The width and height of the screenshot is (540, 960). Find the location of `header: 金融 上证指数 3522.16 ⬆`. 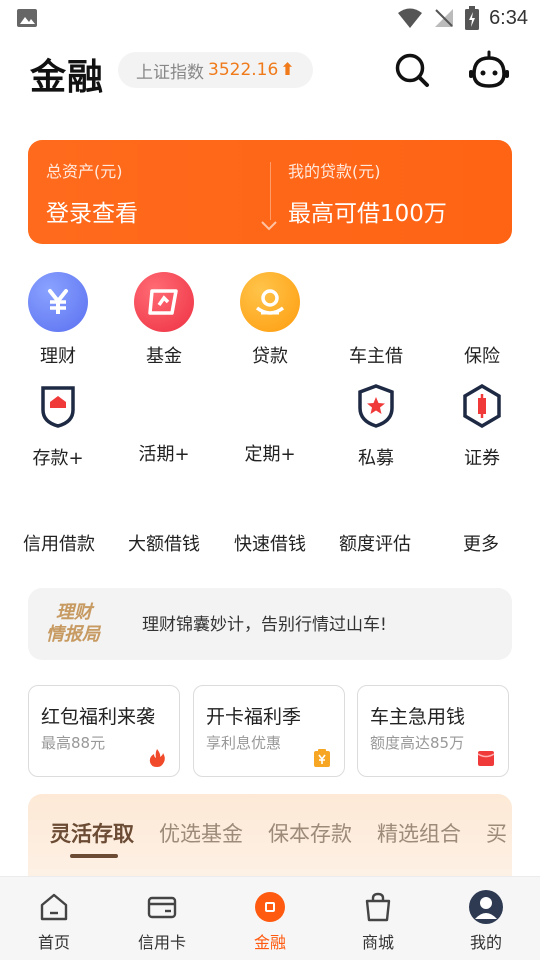

header: 金融 上证指数 3522.16 ⬆ is located at coordinates (270, 72).